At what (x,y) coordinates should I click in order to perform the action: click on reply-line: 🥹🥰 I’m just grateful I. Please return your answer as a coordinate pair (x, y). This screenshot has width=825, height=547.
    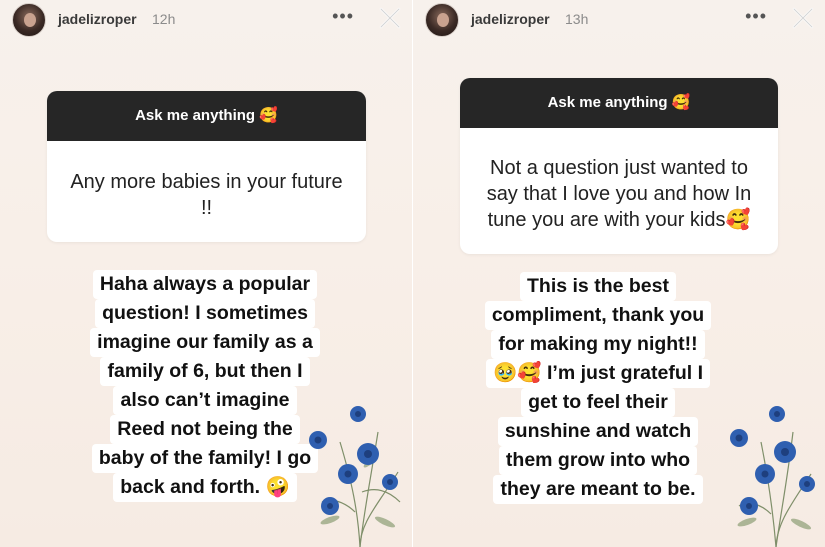
    Looking at the image, I should click on (598, 373).